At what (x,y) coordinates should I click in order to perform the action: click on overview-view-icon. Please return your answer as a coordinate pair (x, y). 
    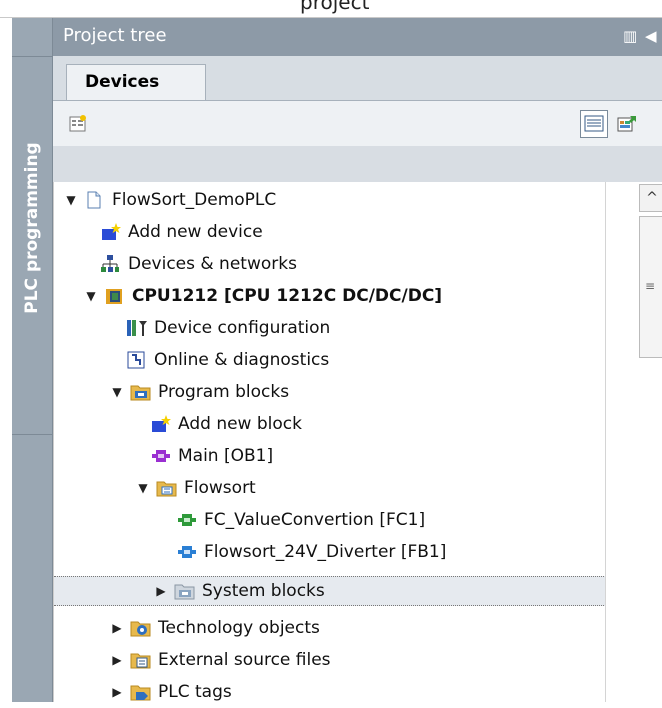
    Looking at the image, I should click on (594, 124).